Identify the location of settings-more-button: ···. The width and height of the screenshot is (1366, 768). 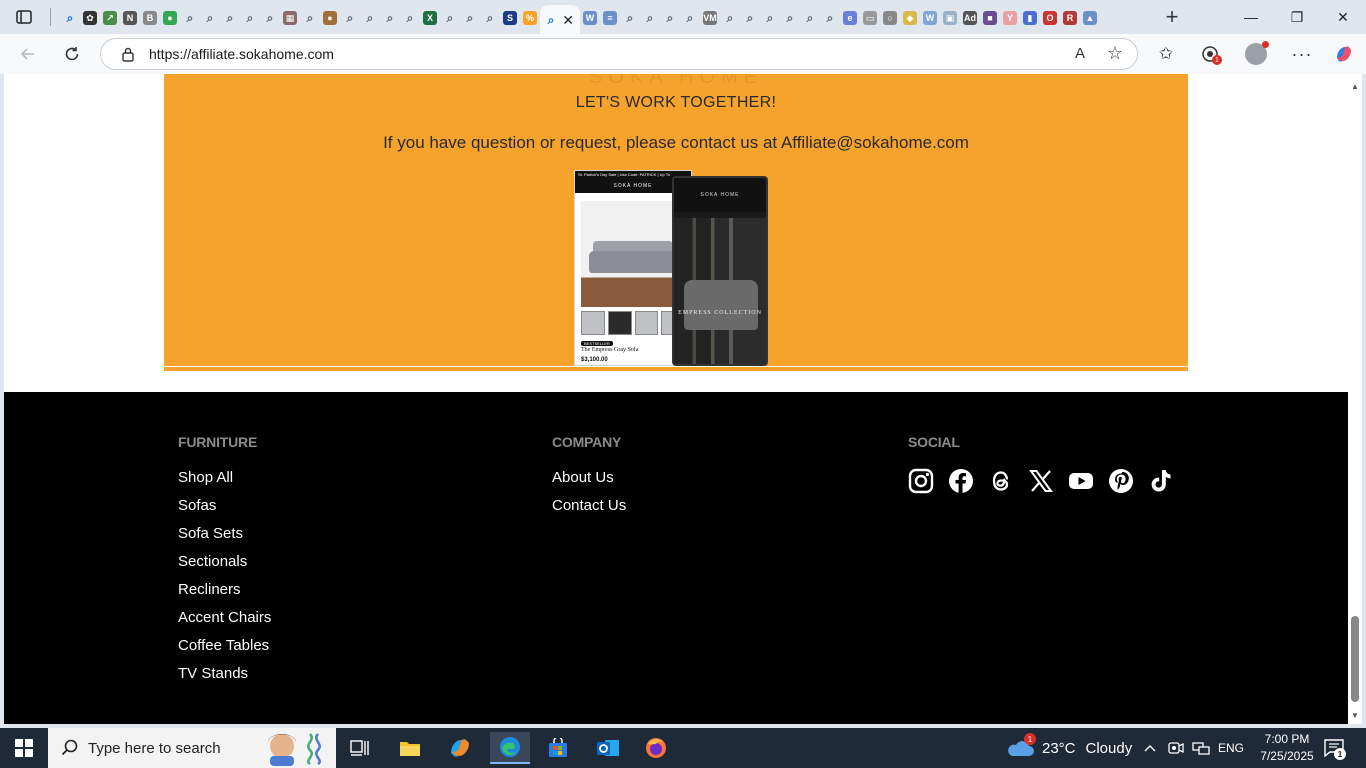
(1302, 54).